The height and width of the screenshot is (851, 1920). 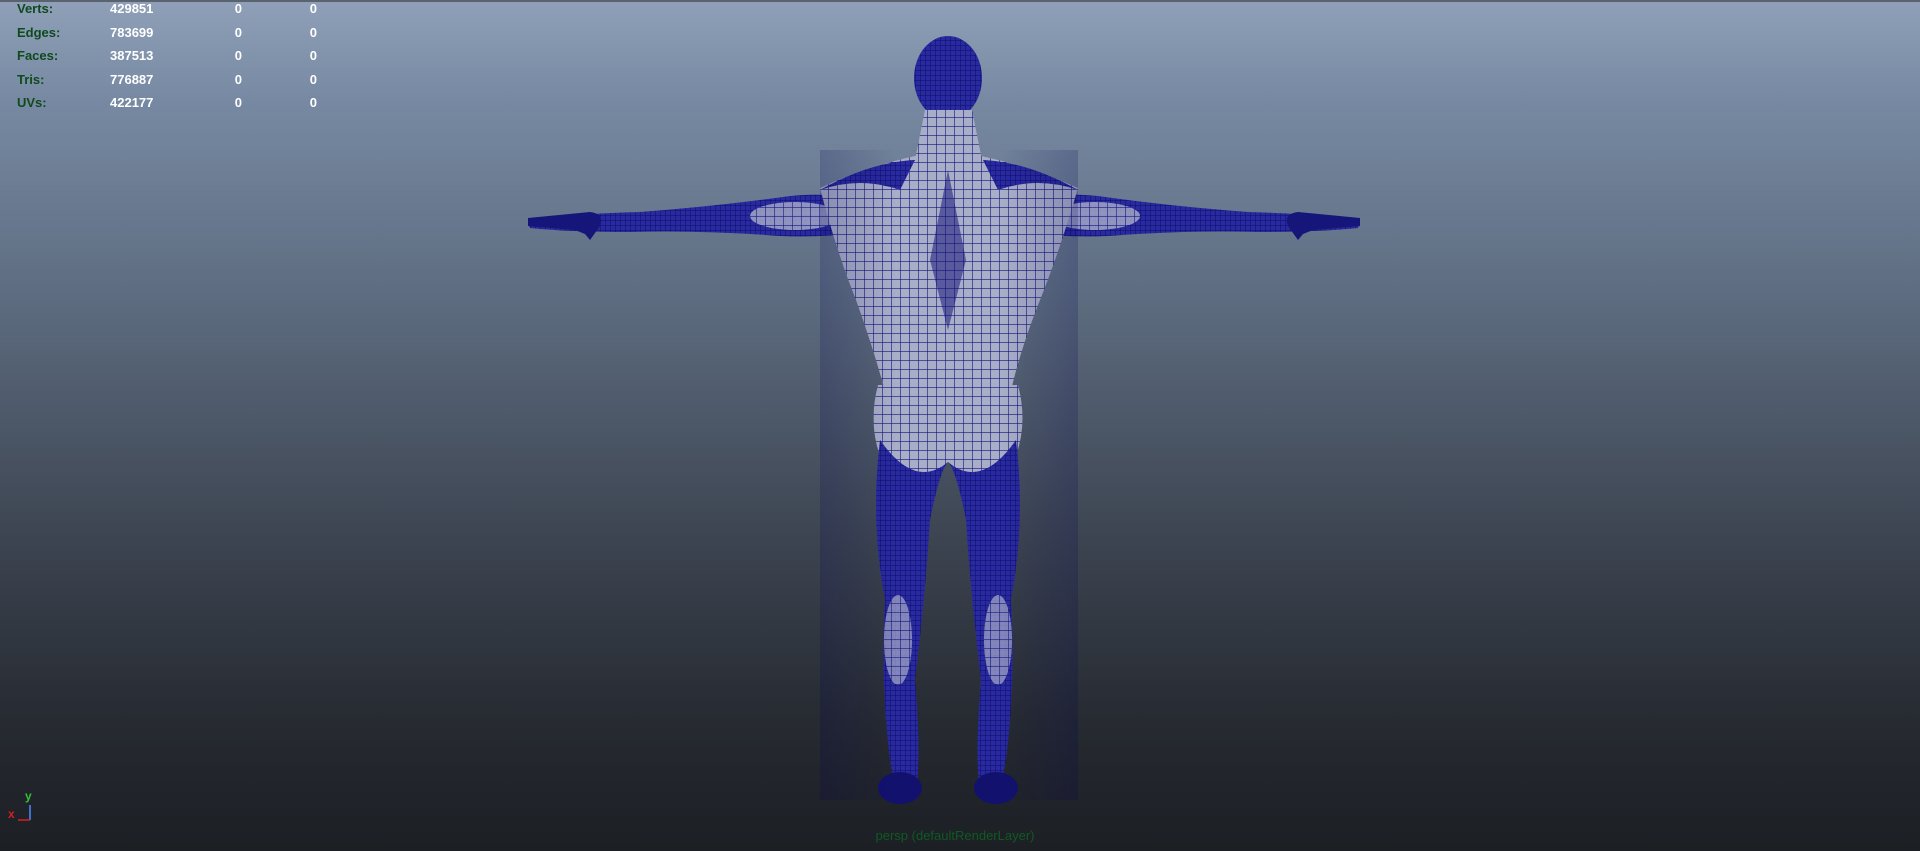 I want to click on mesh-right-hand, so click(x=1323, y=226).